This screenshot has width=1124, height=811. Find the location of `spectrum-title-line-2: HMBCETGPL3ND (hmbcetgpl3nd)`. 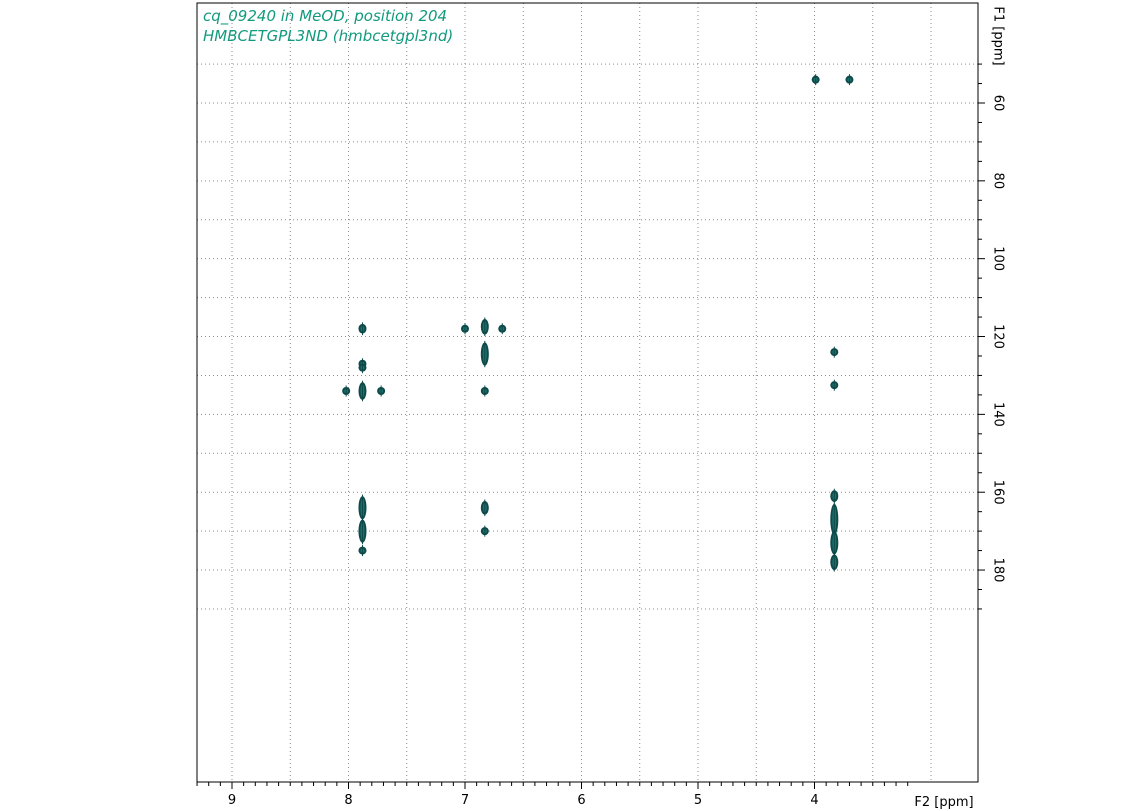

spectrum-title-line-2: HMBCETGPL3ND (hmbcetgpl3nd) is located at coordinates (328, 36).